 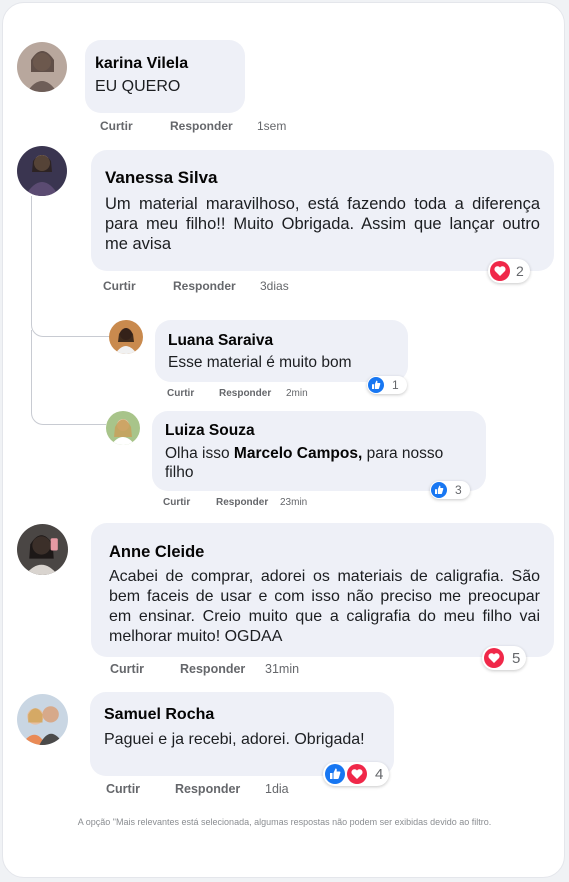 I want to click on comment-author: Vanessa Silva, so click(x=322, y=178).